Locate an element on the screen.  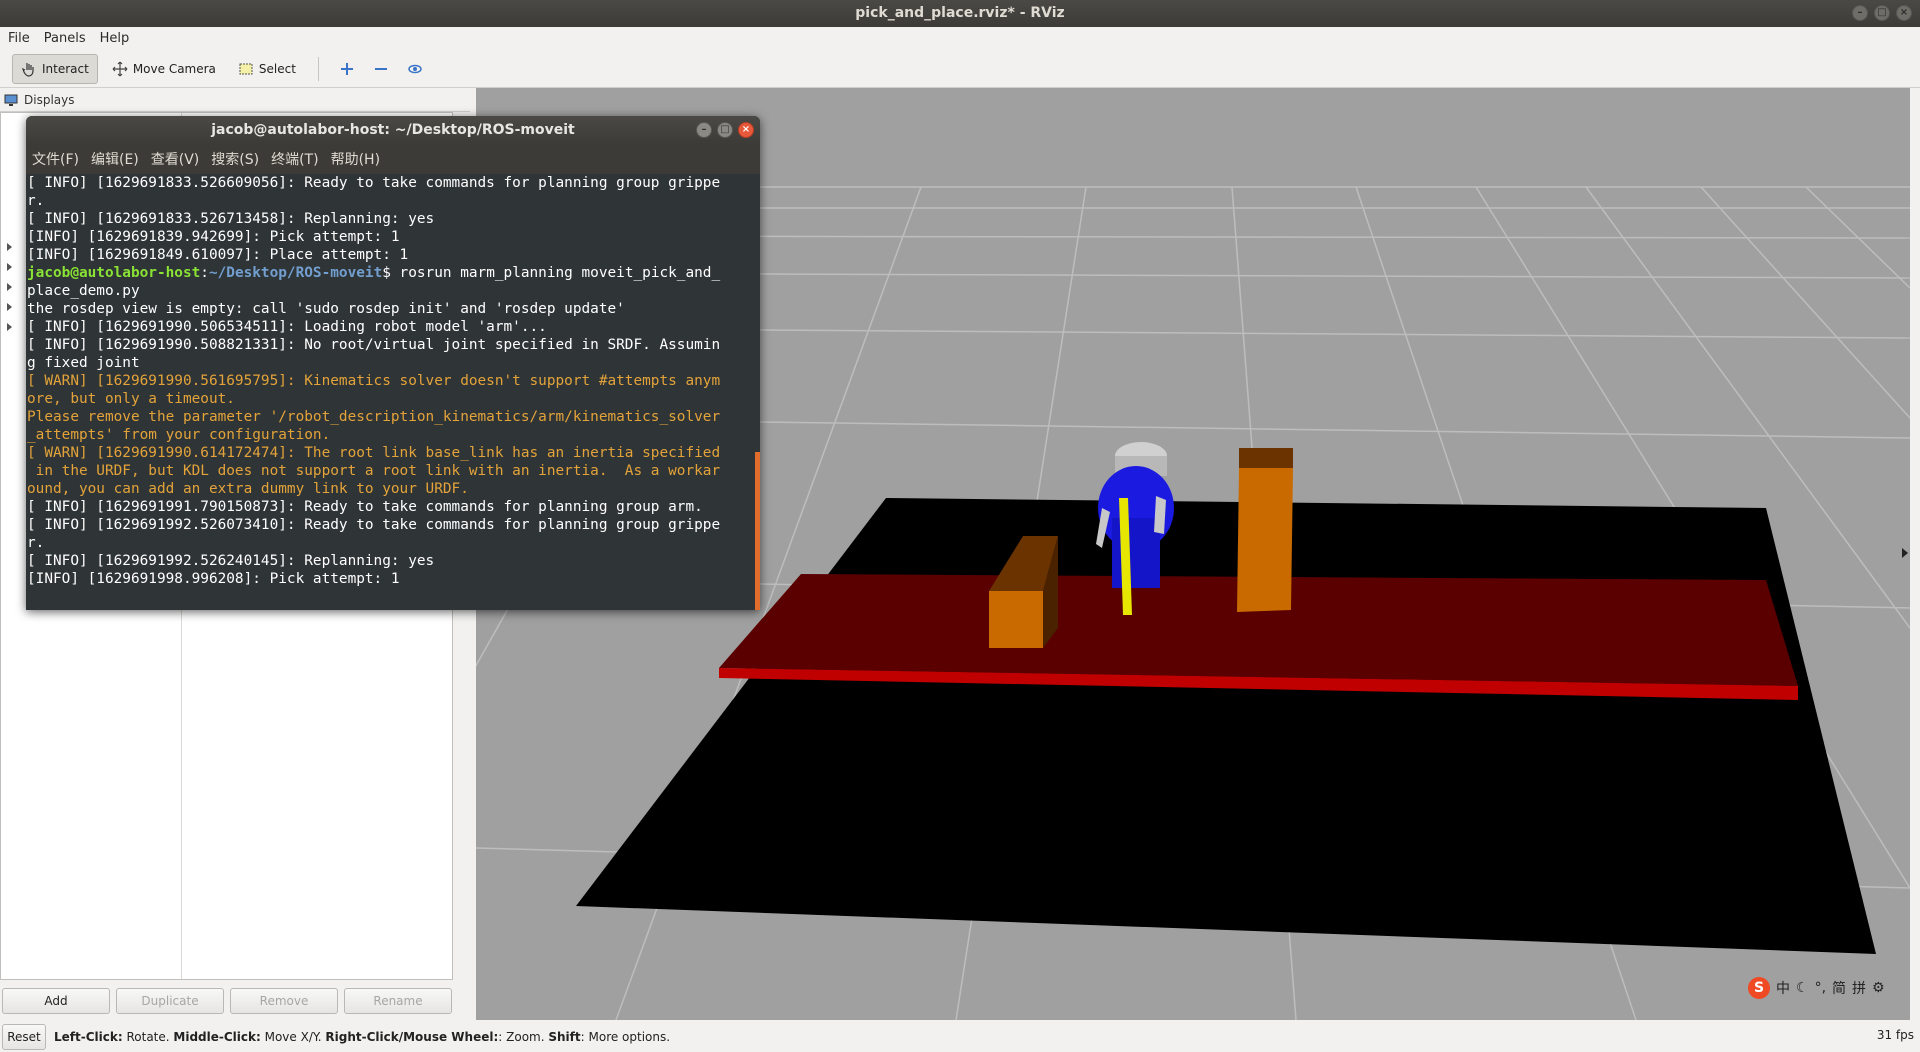
move-camera-button: Move Camera is located at coordinates (164, 69).